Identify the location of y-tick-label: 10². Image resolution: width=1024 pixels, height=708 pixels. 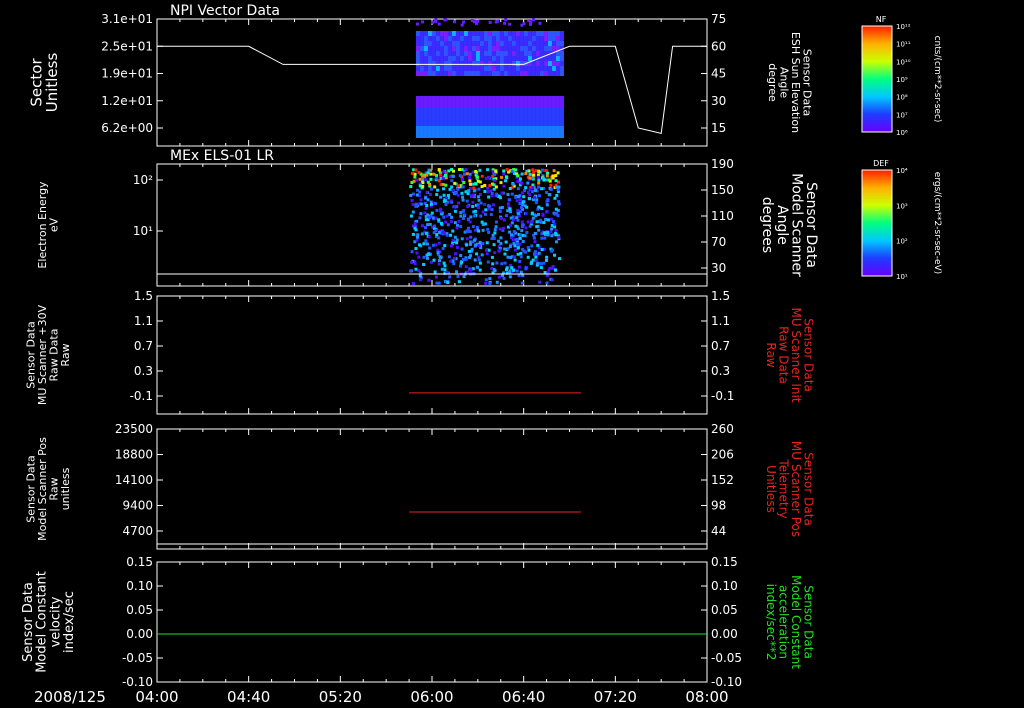
(143, 180).